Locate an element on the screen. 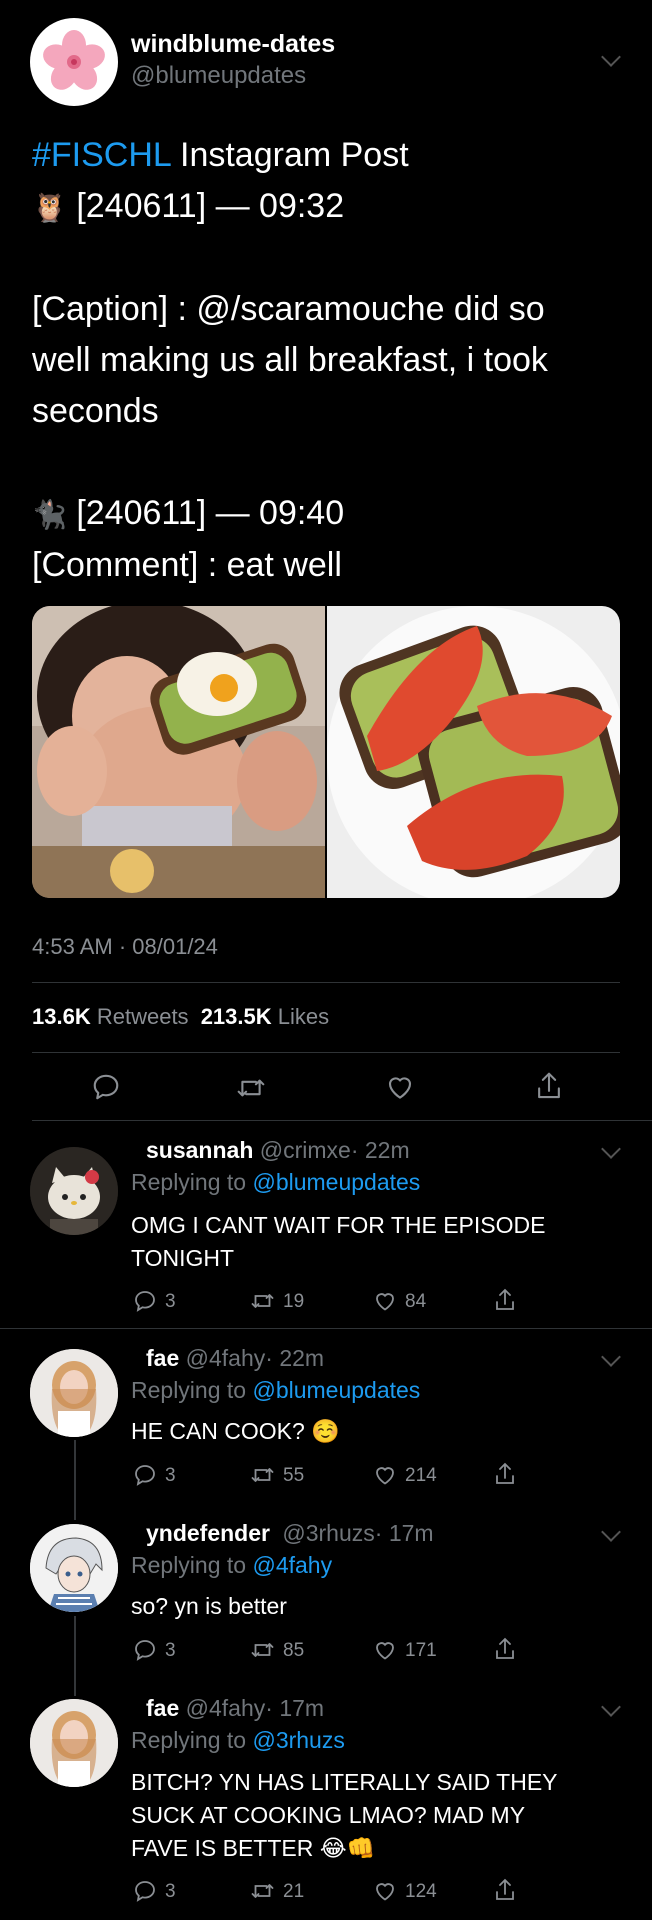  tweet-timestamp: 4:53 AM · 08/01/24 is located at coordinates (125, 947).